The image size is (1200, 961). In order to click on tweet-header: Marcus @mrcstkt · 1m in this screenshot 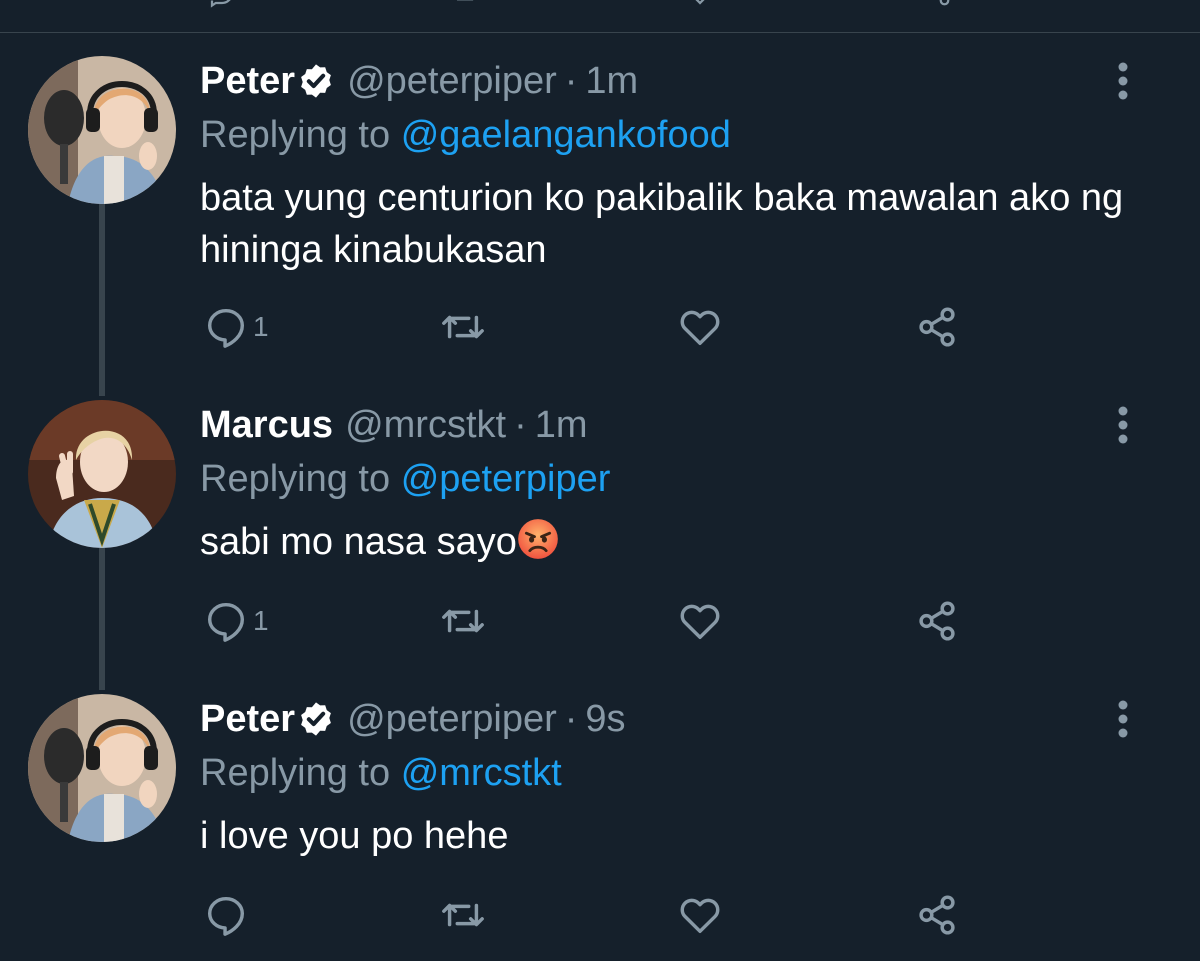, I will do `click(394, 425)`.